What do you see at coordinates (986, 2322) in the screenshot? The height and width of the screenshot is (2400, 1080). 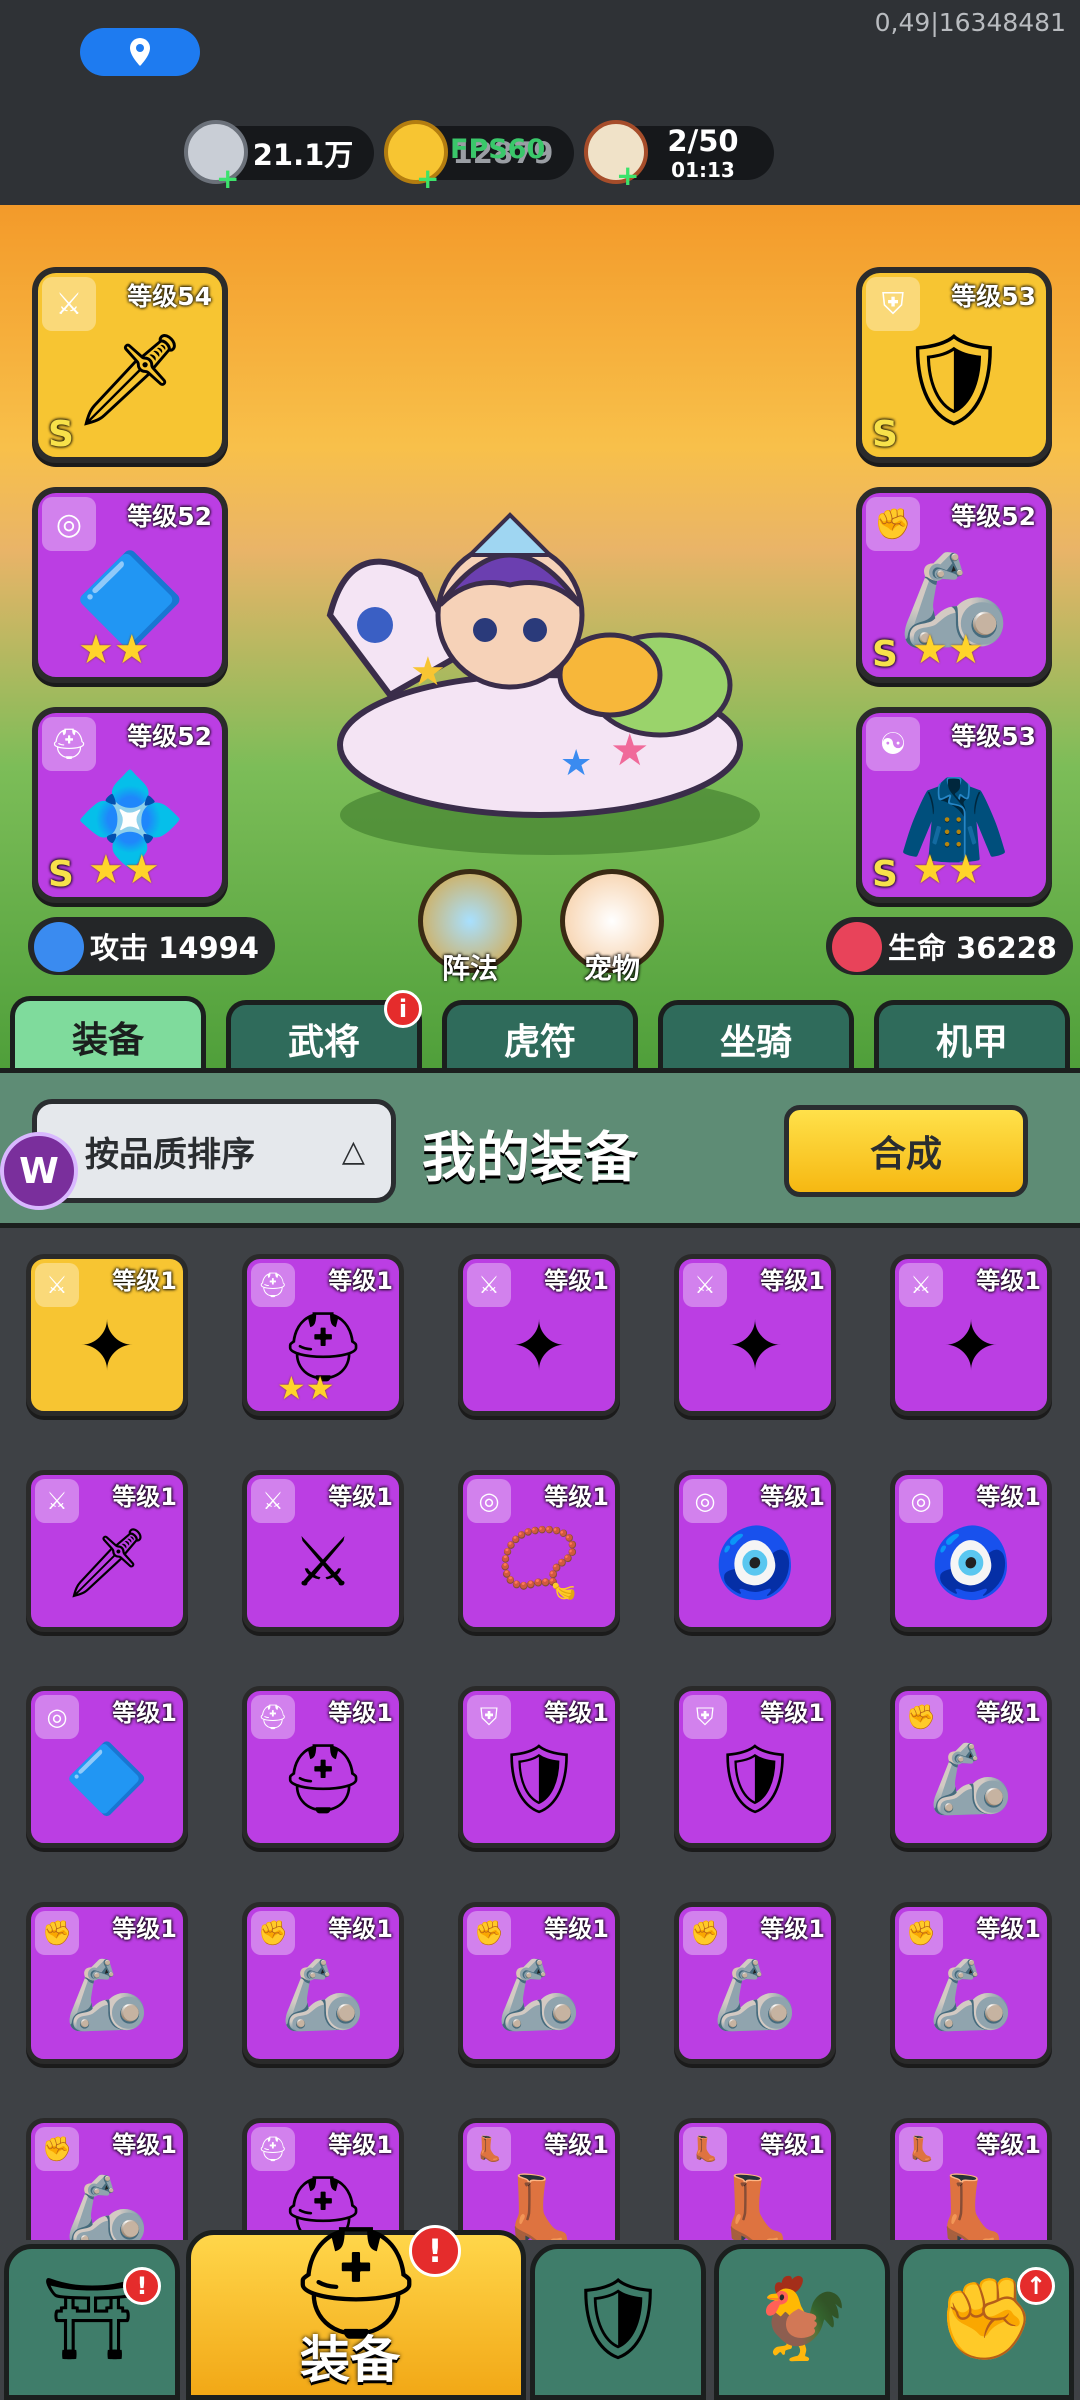 I see `nav-upgrade: ✊ ↑` at bounding box center [986, 2322].